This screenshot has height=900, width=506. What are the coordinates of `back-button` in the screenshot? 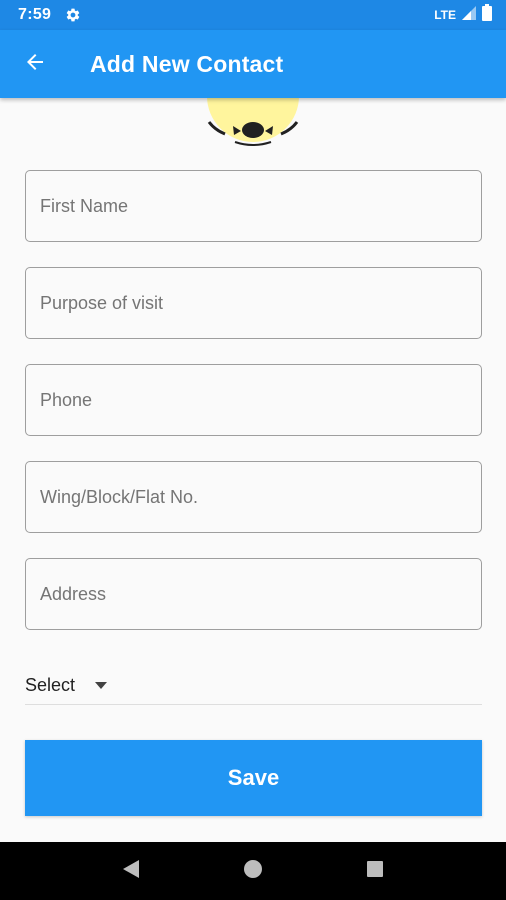 It's located at (35, 64).